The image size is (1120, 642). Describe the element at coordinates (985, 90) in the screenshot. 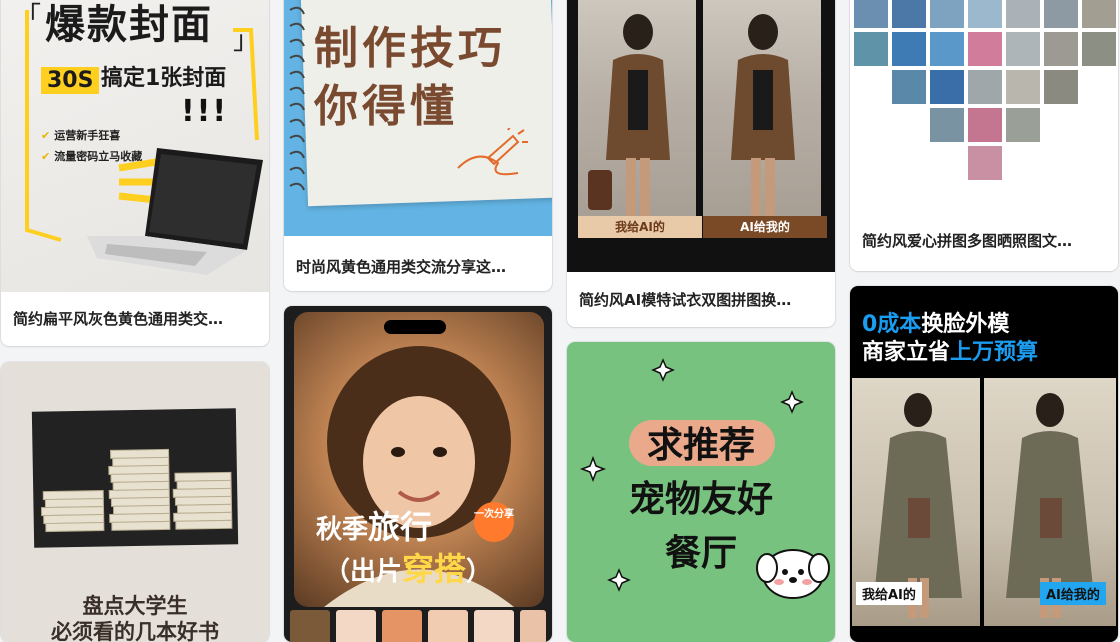

I see `heart-photo-collage` at that location.